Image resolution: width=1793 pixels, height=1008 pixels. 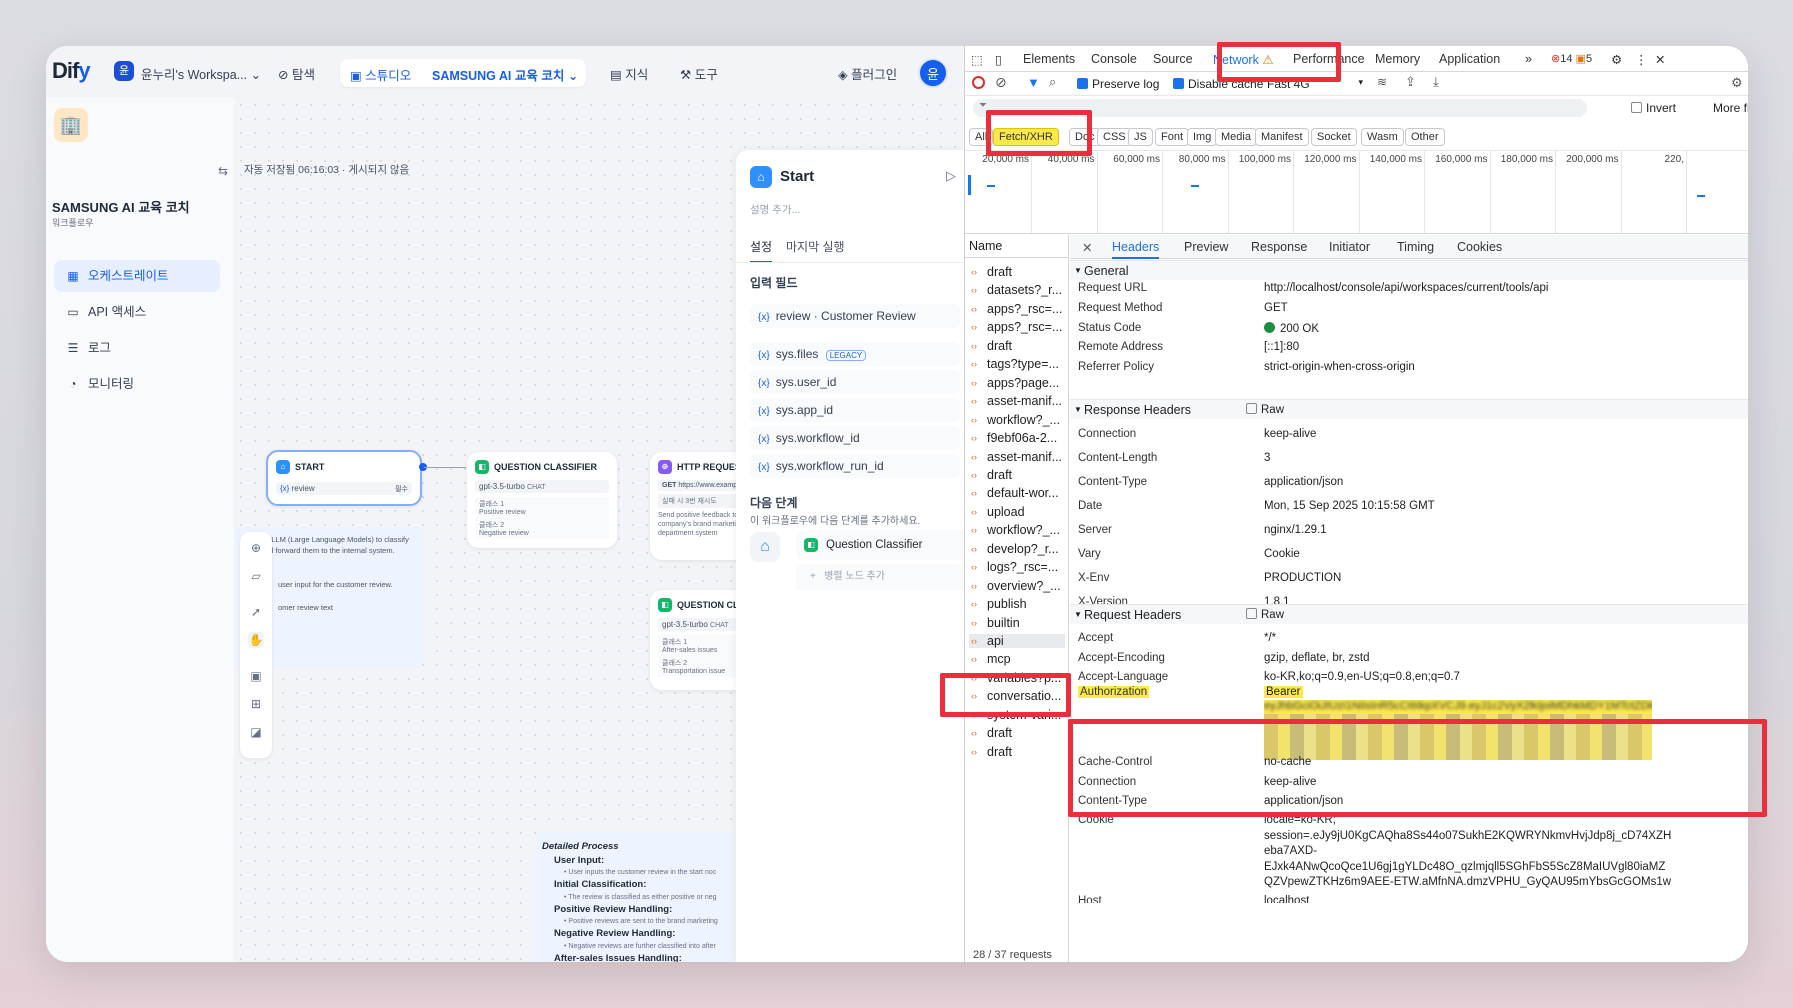 What do you see at coordinates (1279, 247) in the screenshot?
I see `tab-response: Response` at bounding box center [1279, 247].